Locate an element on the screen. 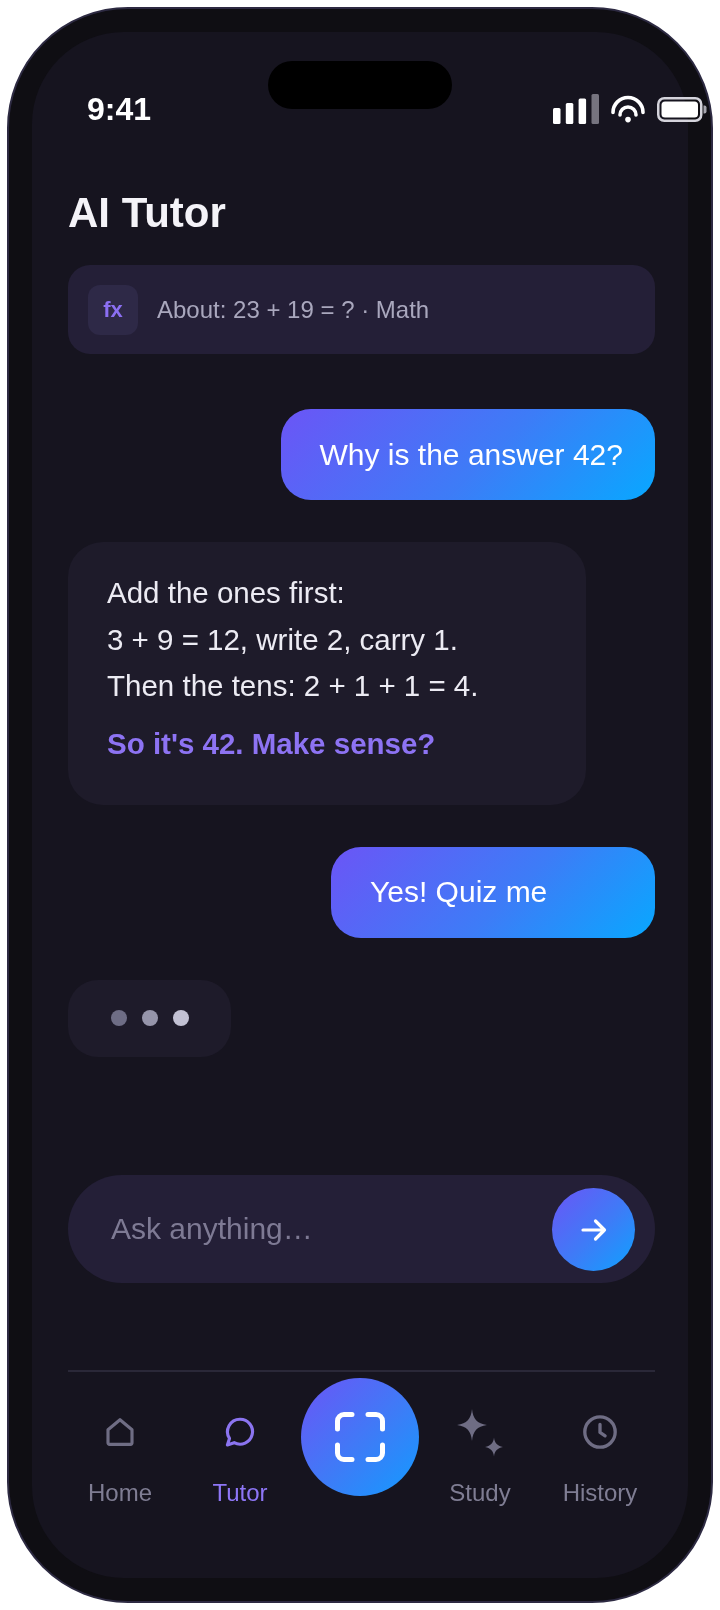 The image size is (720, 1610). nav-tab: Study is located at coordinates (480, 1439).